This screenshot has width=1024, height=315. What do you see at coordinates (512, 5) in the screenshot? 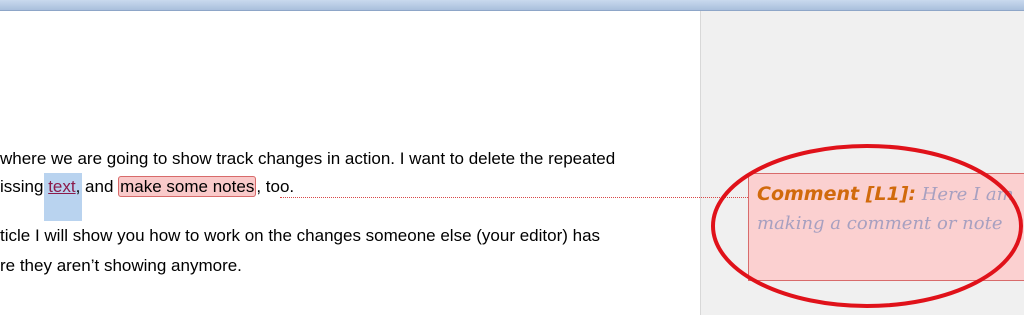
I see `window-title-bar` at bounding box center [512, 5].